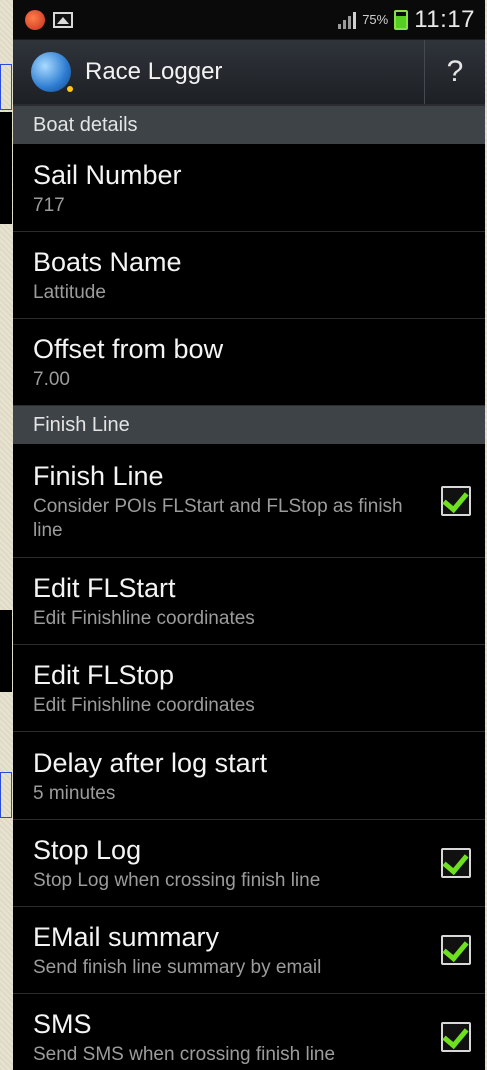  Describe the element at coordinates (104, 588) in the screenshot. I see `pref-title: Edit FLStart` at that location.